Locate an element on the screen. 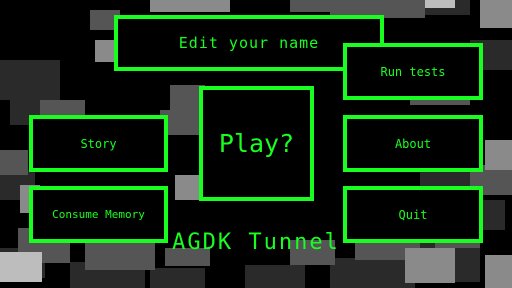  play-button: Play? is located at coordinates (256, 143).